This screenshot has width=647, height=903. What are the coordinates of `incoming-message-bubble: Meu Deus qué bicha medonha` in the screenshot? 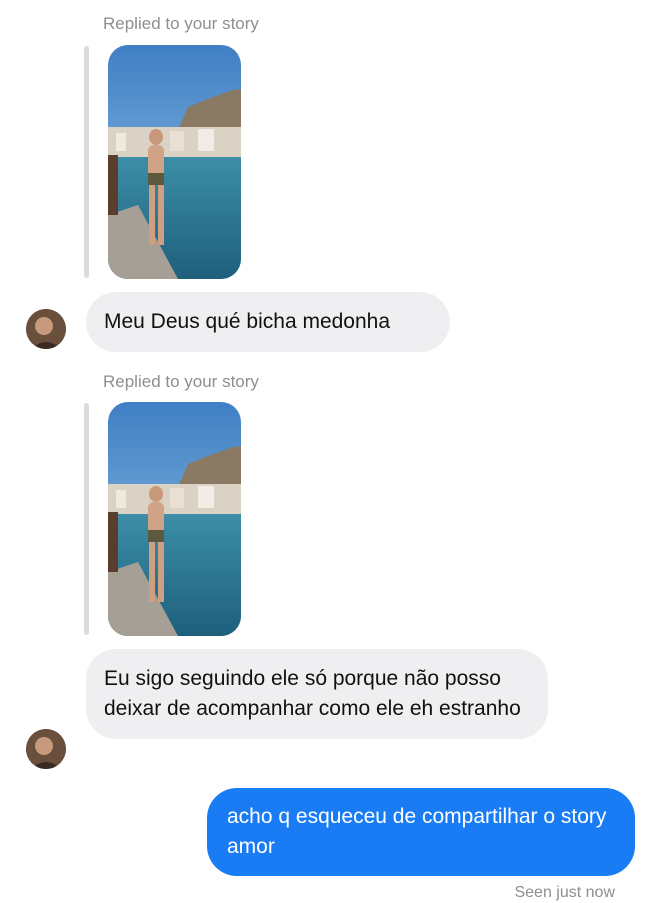 It's located at (268, 322).